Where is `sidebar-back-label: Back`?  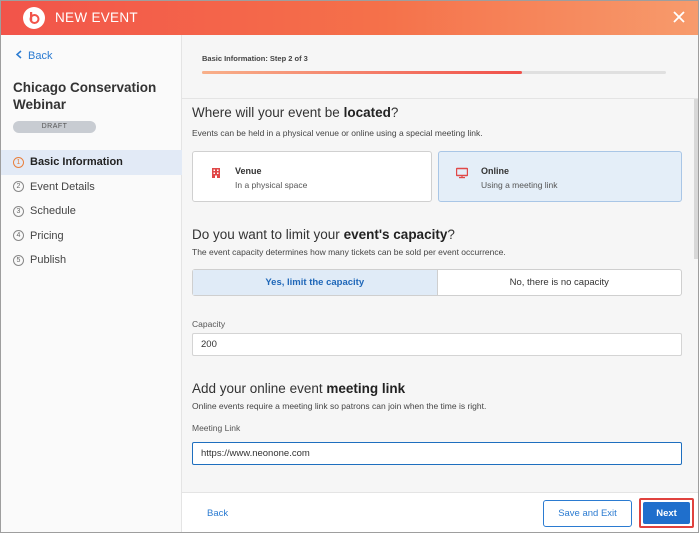
sidebar-back-label: Back is located at coordinates (40, 56).